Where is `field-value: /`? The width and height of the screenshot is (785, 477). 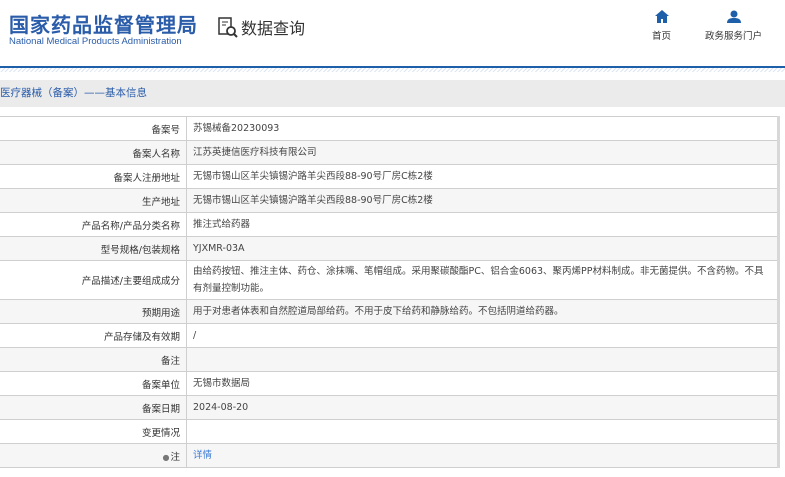 field-value: / is located at coordinates (482, 335).